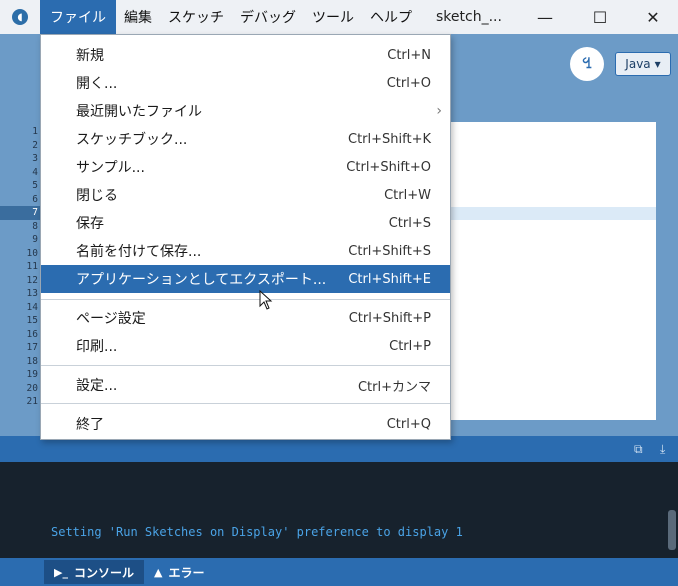 The width and height of the screenshot is (678, 586). I want to click on line-number: 19, so click(32, 374).